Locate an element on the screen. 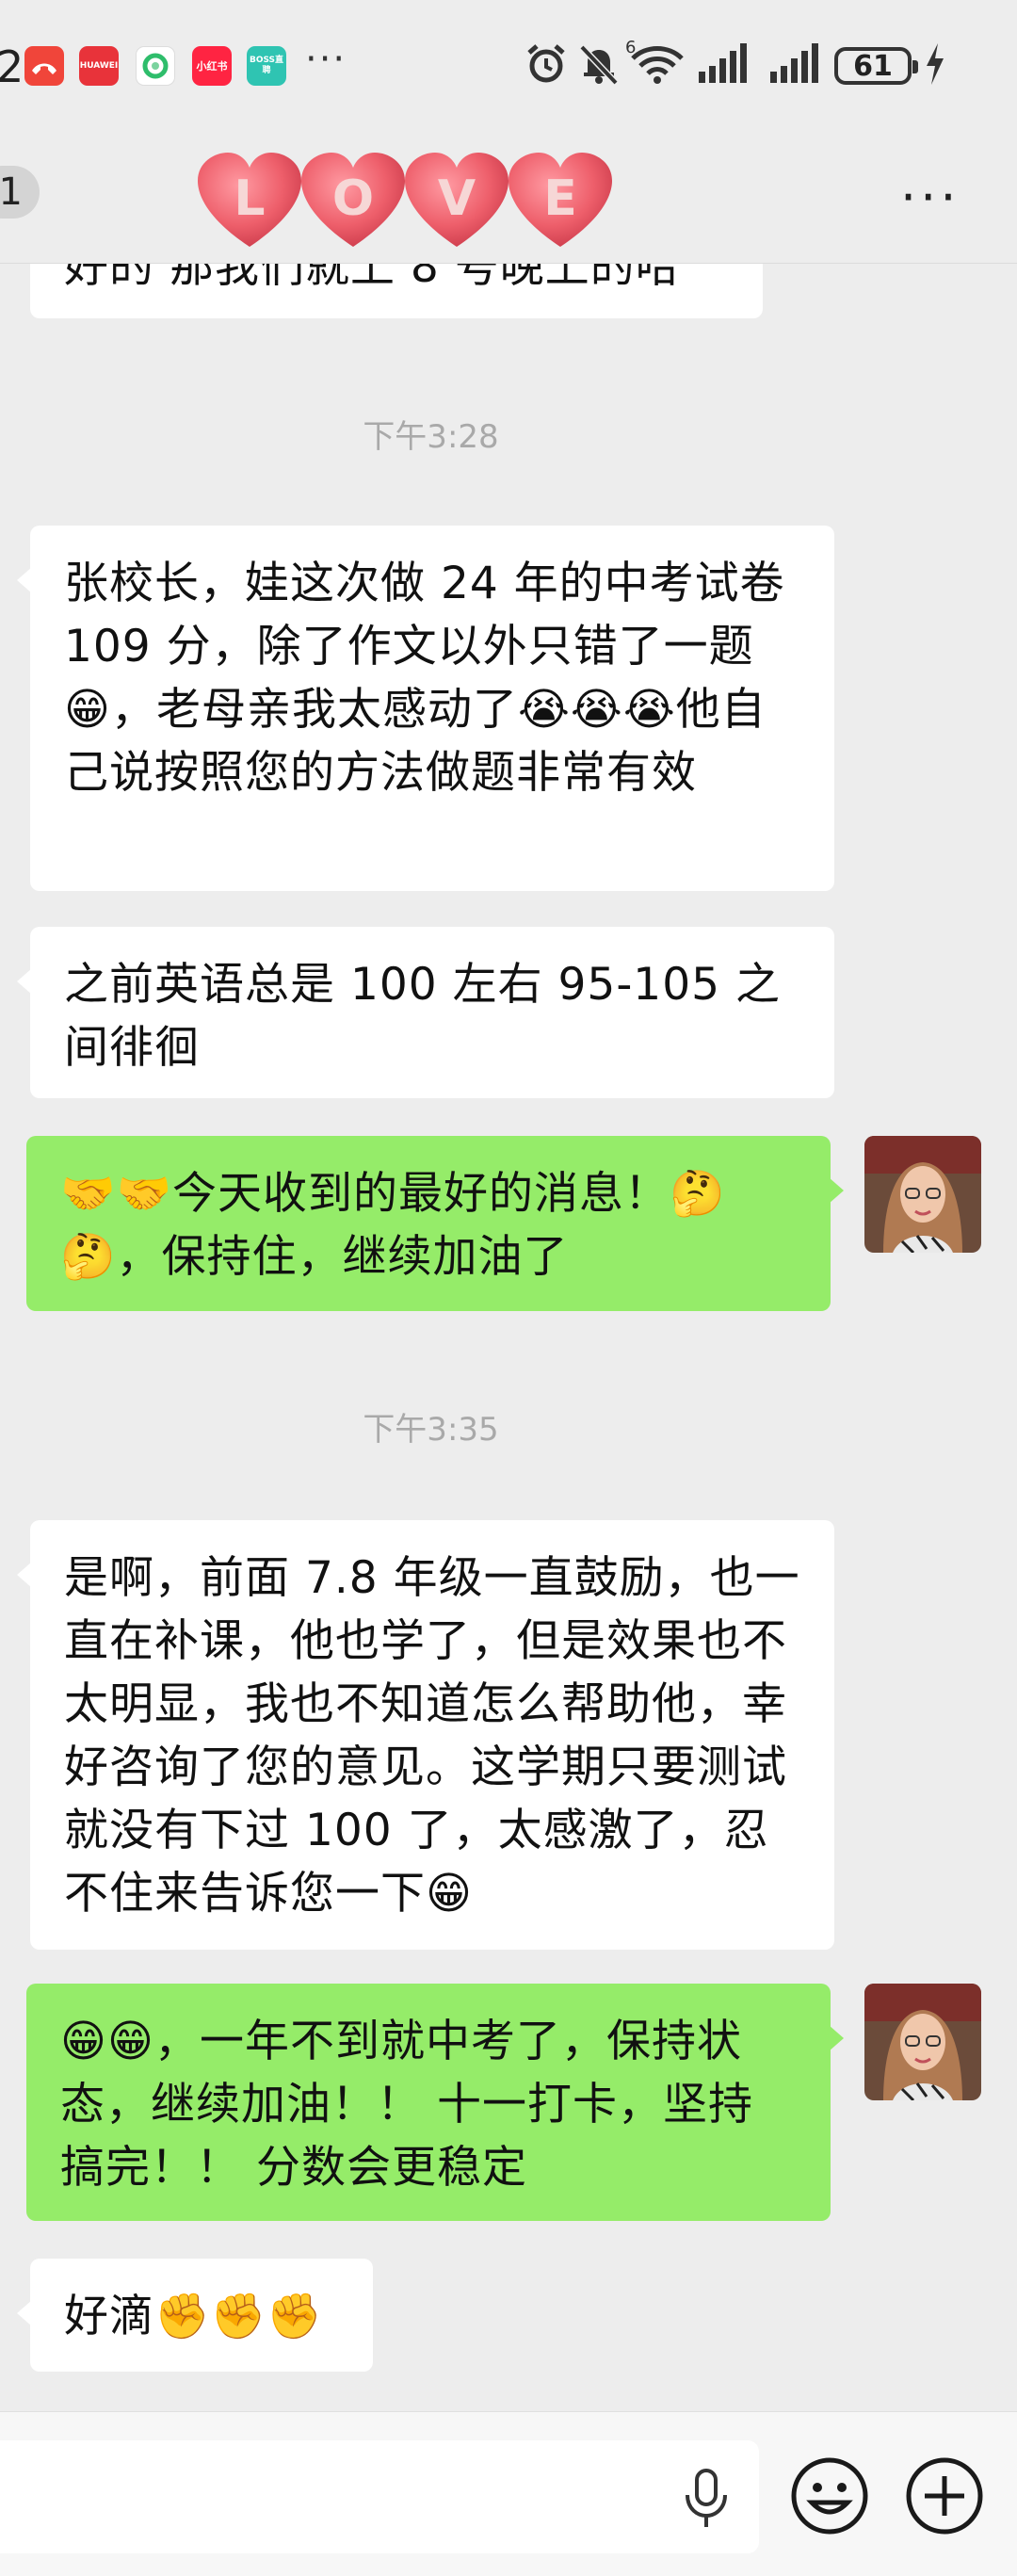 The width and height of the screenshot is (1017, 2576). more-dots-icon: ··· is located at coordinates (930, 197).